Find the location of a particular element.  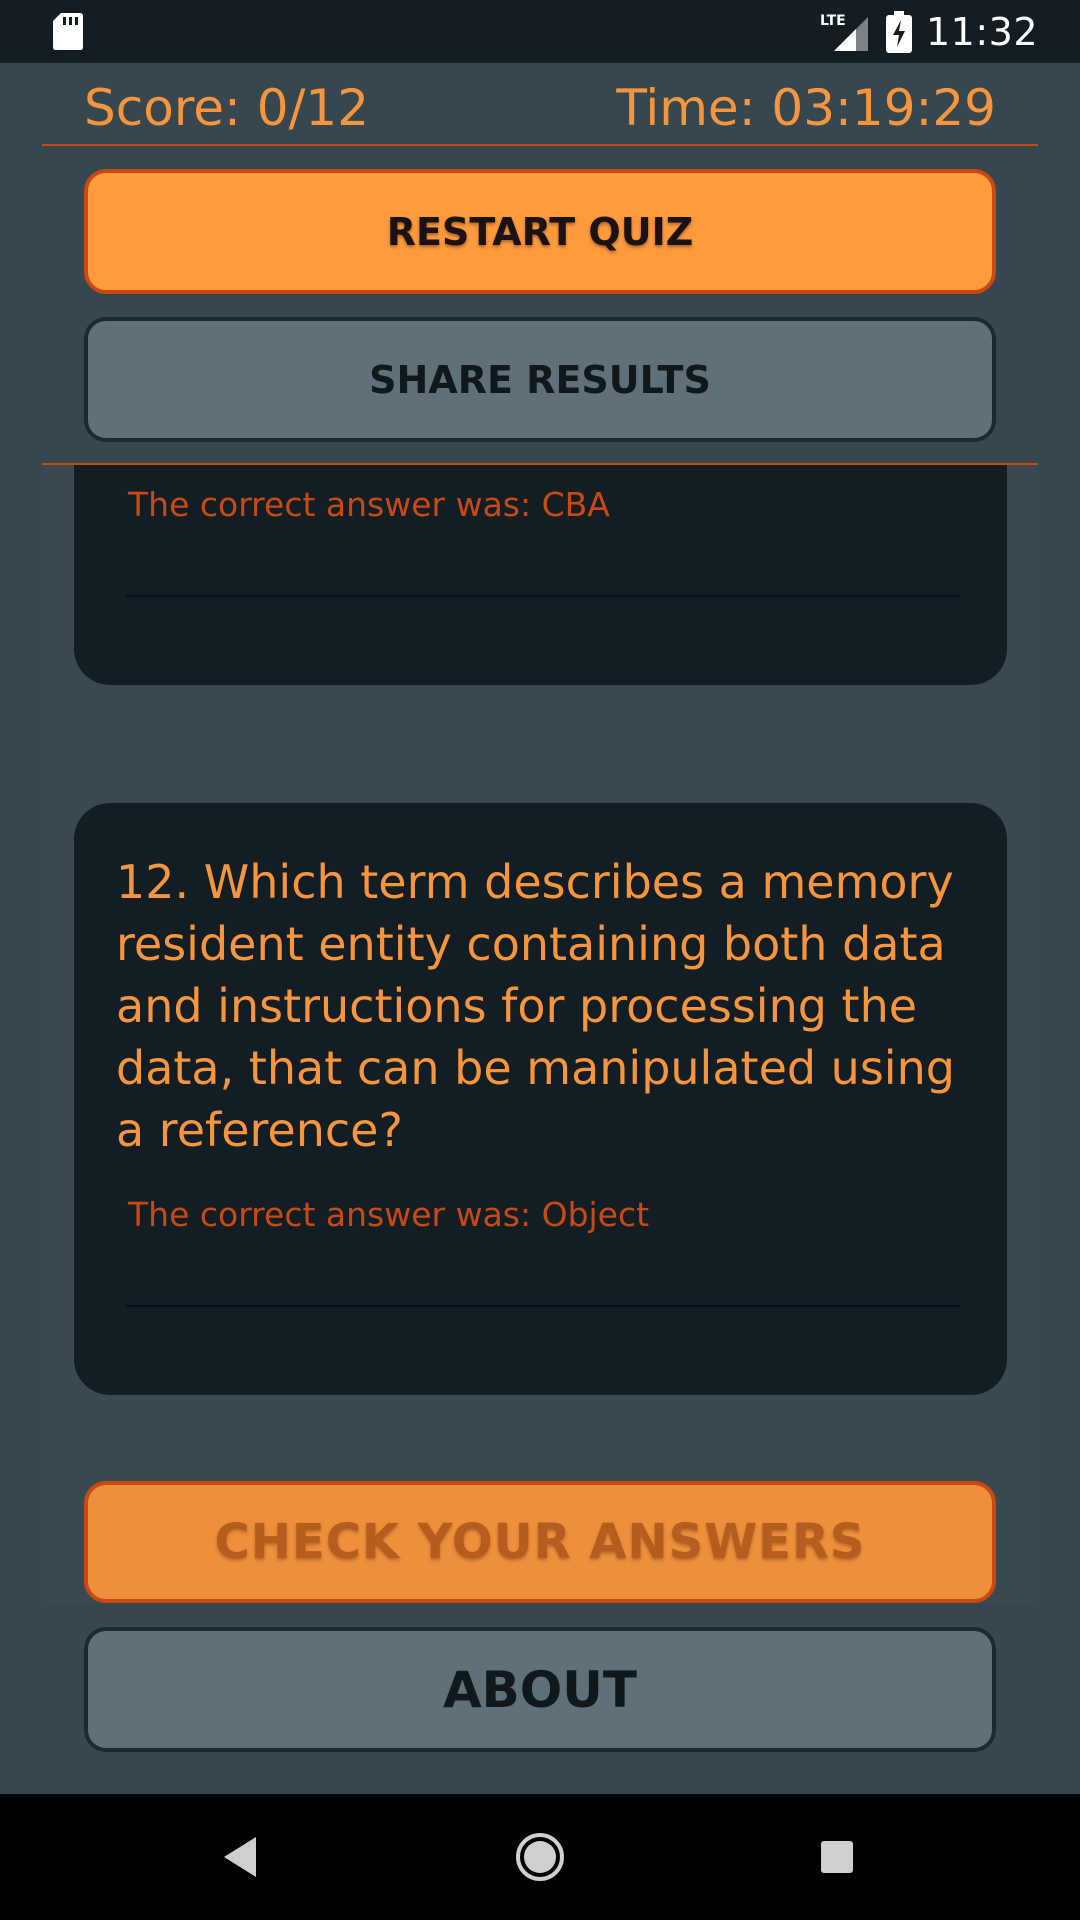

lte-signal-icon: LTE is located at coordinates (844, 32).